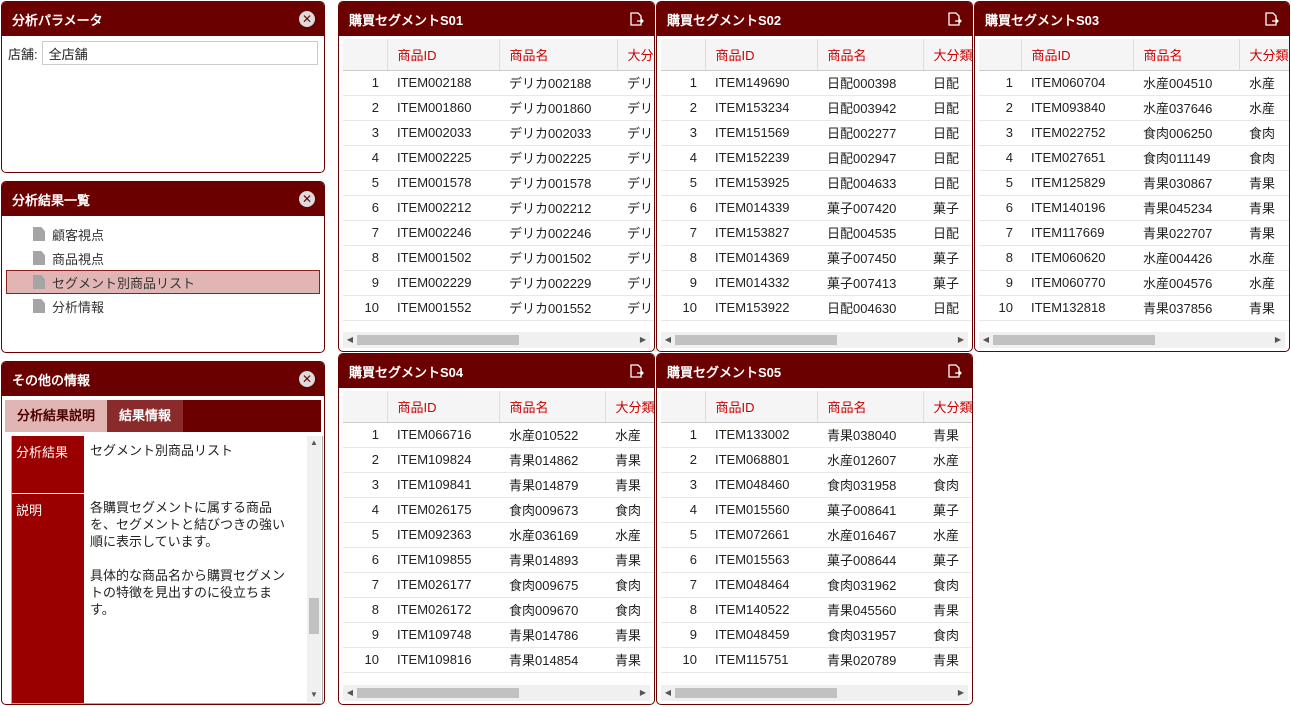 This screenshot has height=707, width=1291. Describe the element at coordinates (1134, 208) in the screenshot. I see `table-row: 6 ITEM140196 青果045234 青果` at that location.